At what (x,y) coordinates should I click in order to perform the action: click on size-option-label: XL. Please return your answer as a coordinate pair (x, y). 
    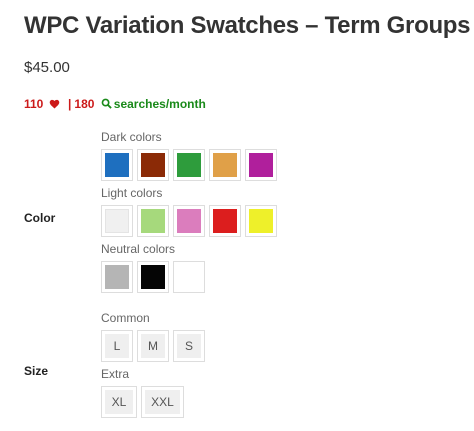
    Looking at the image, I should click on (119, 402).